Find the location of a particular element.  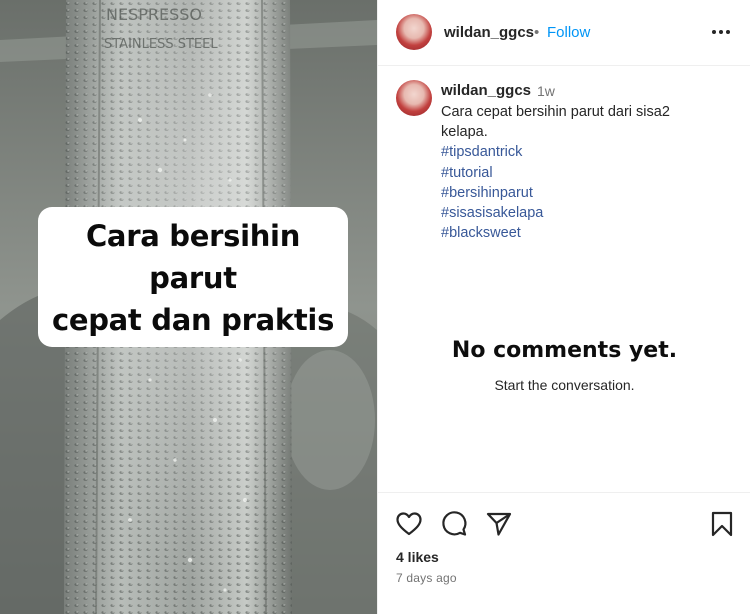

share-icon is located at coordinates (499, 524).